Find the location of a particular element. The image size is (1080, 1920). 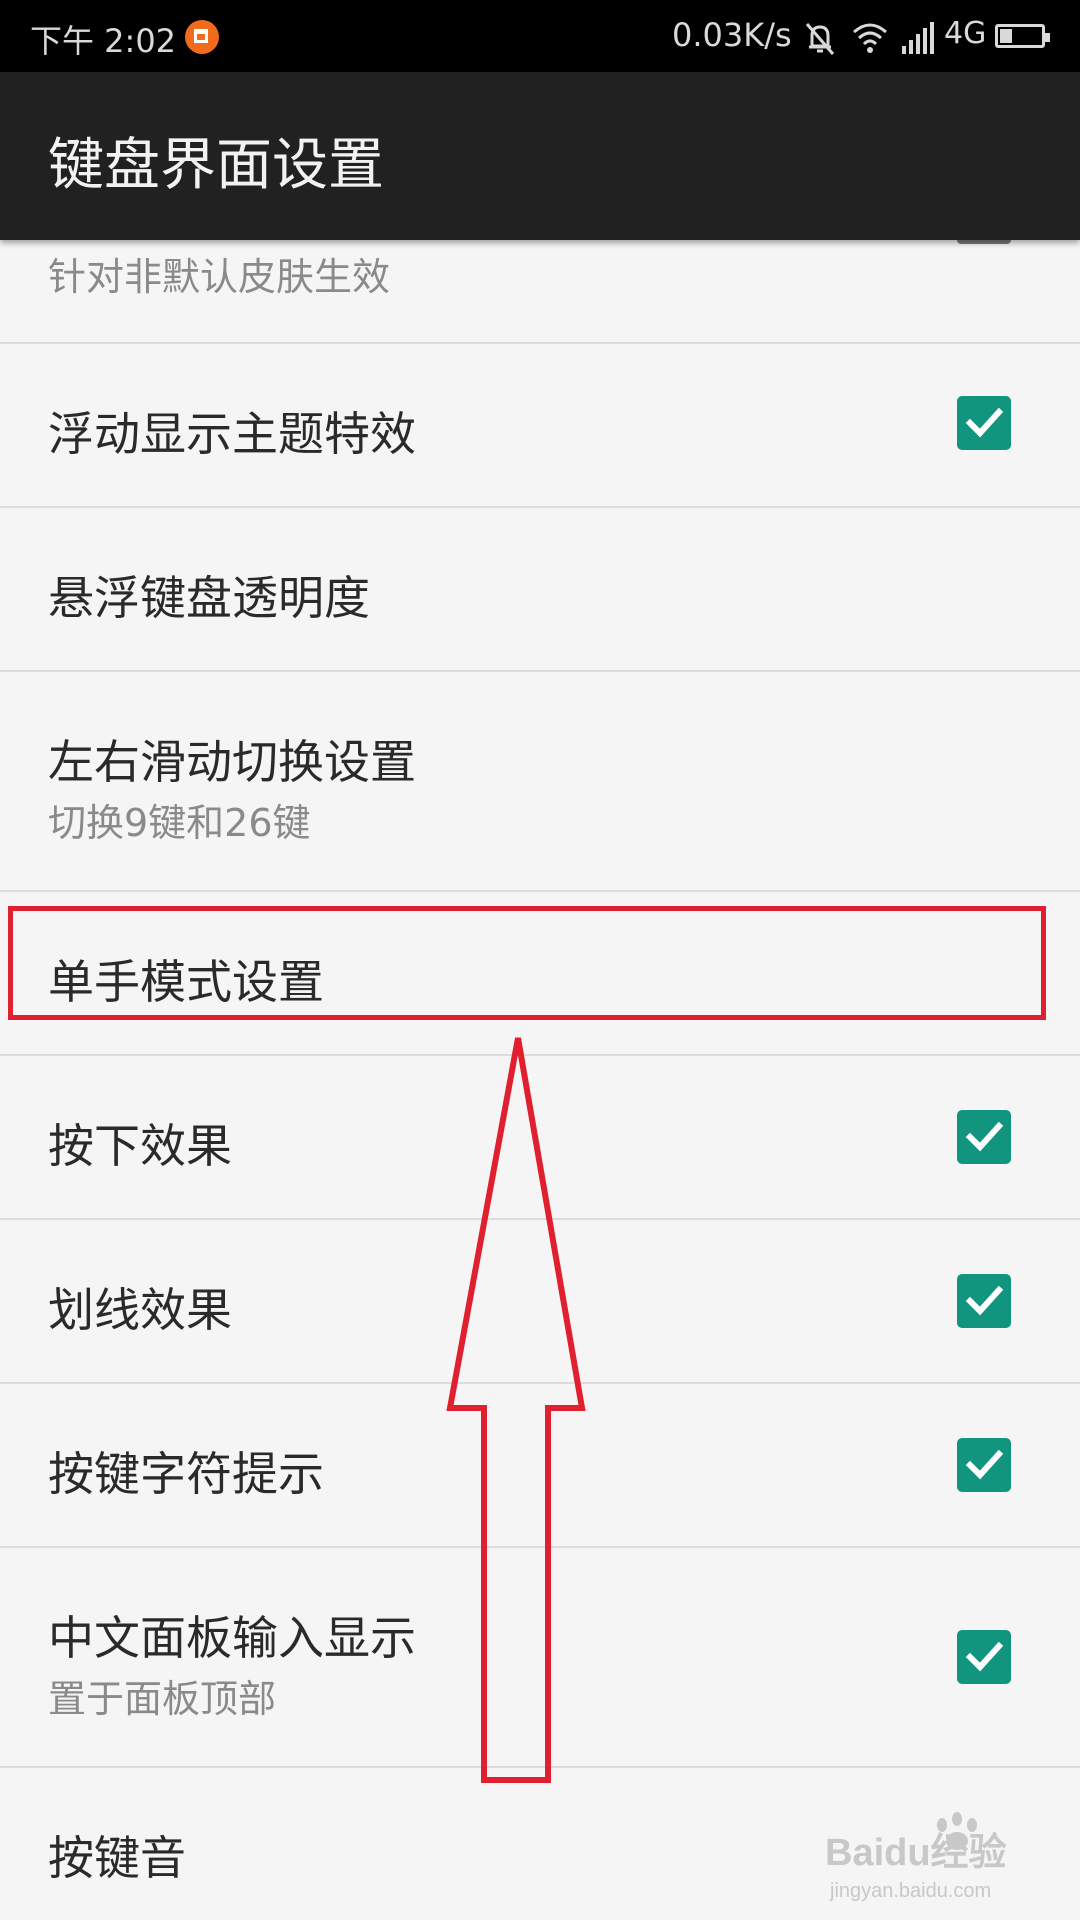

item-summary: 切换9键和26键 is located at coordinates (179, 823).